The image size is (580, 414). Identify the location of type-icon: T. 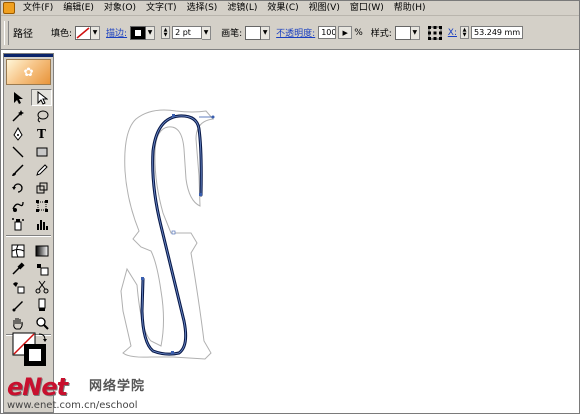
(41, 133).